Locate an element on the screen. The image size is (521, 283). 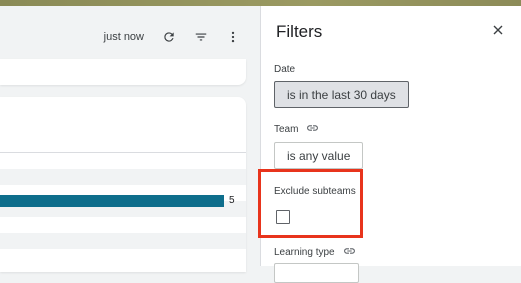
chart-bar is located at coordinates (112, 201).